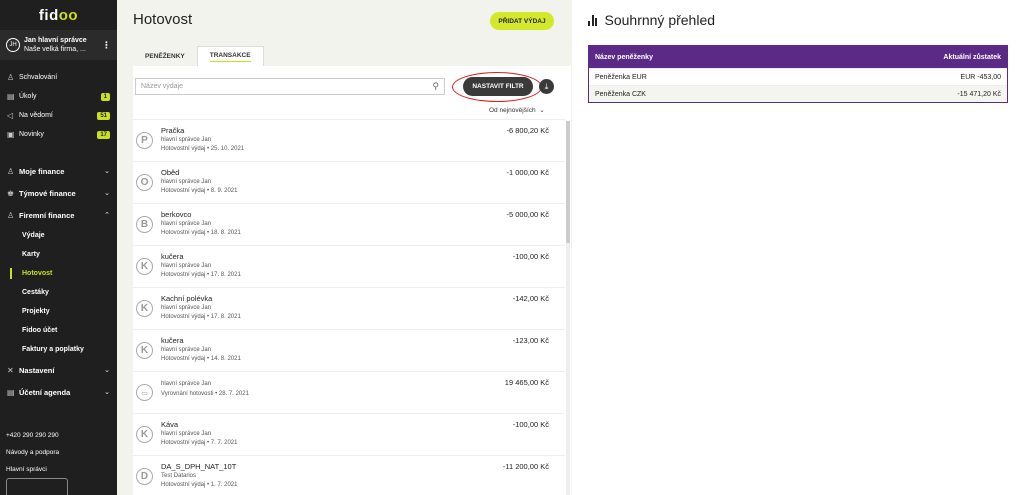 Image resolution: width=1024 pixels, height=495 pixels. What do you see at coordinates (798, 57) in the screenshot?
I see `table-header: Název peněženky Aktuální zůstatek` at bounding box center [798, 57].